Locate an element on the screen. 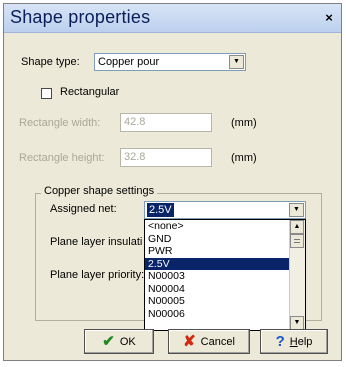  cancel-button: ✘ Cancel is located at coordinates (209, 341).